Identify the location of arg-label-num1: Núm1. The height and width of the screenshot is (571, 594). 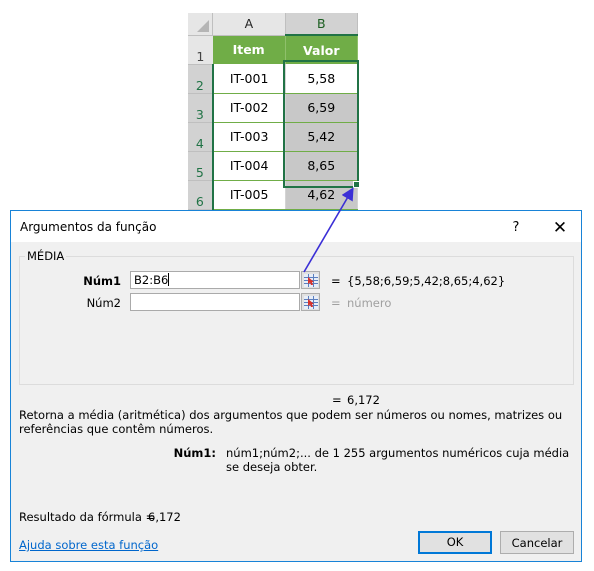
(102, 281).